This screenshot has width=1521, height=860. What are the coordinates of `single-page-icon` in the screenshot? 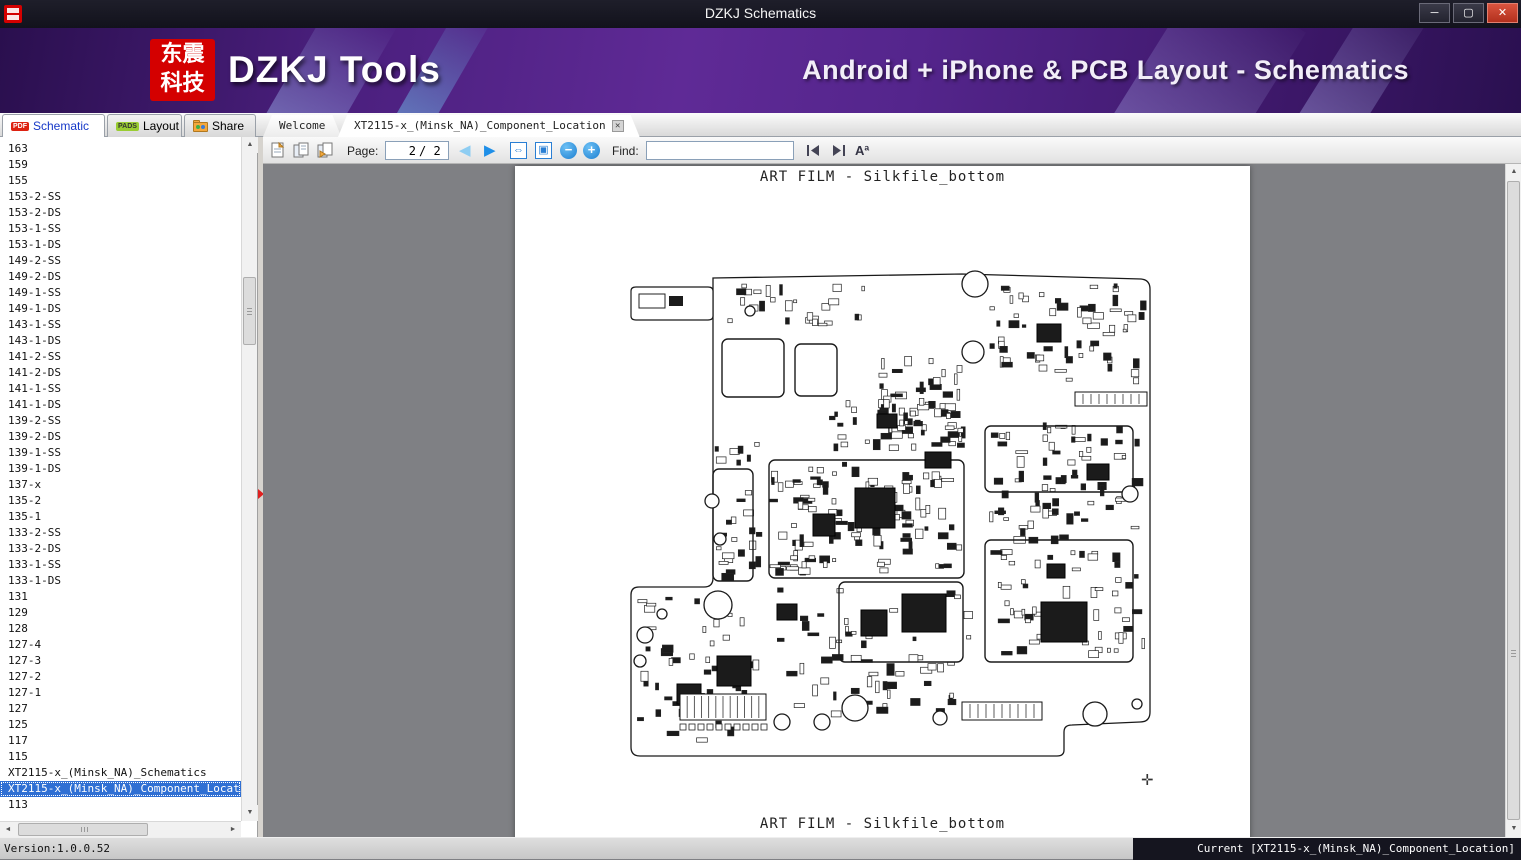 It's located at (277, 150).